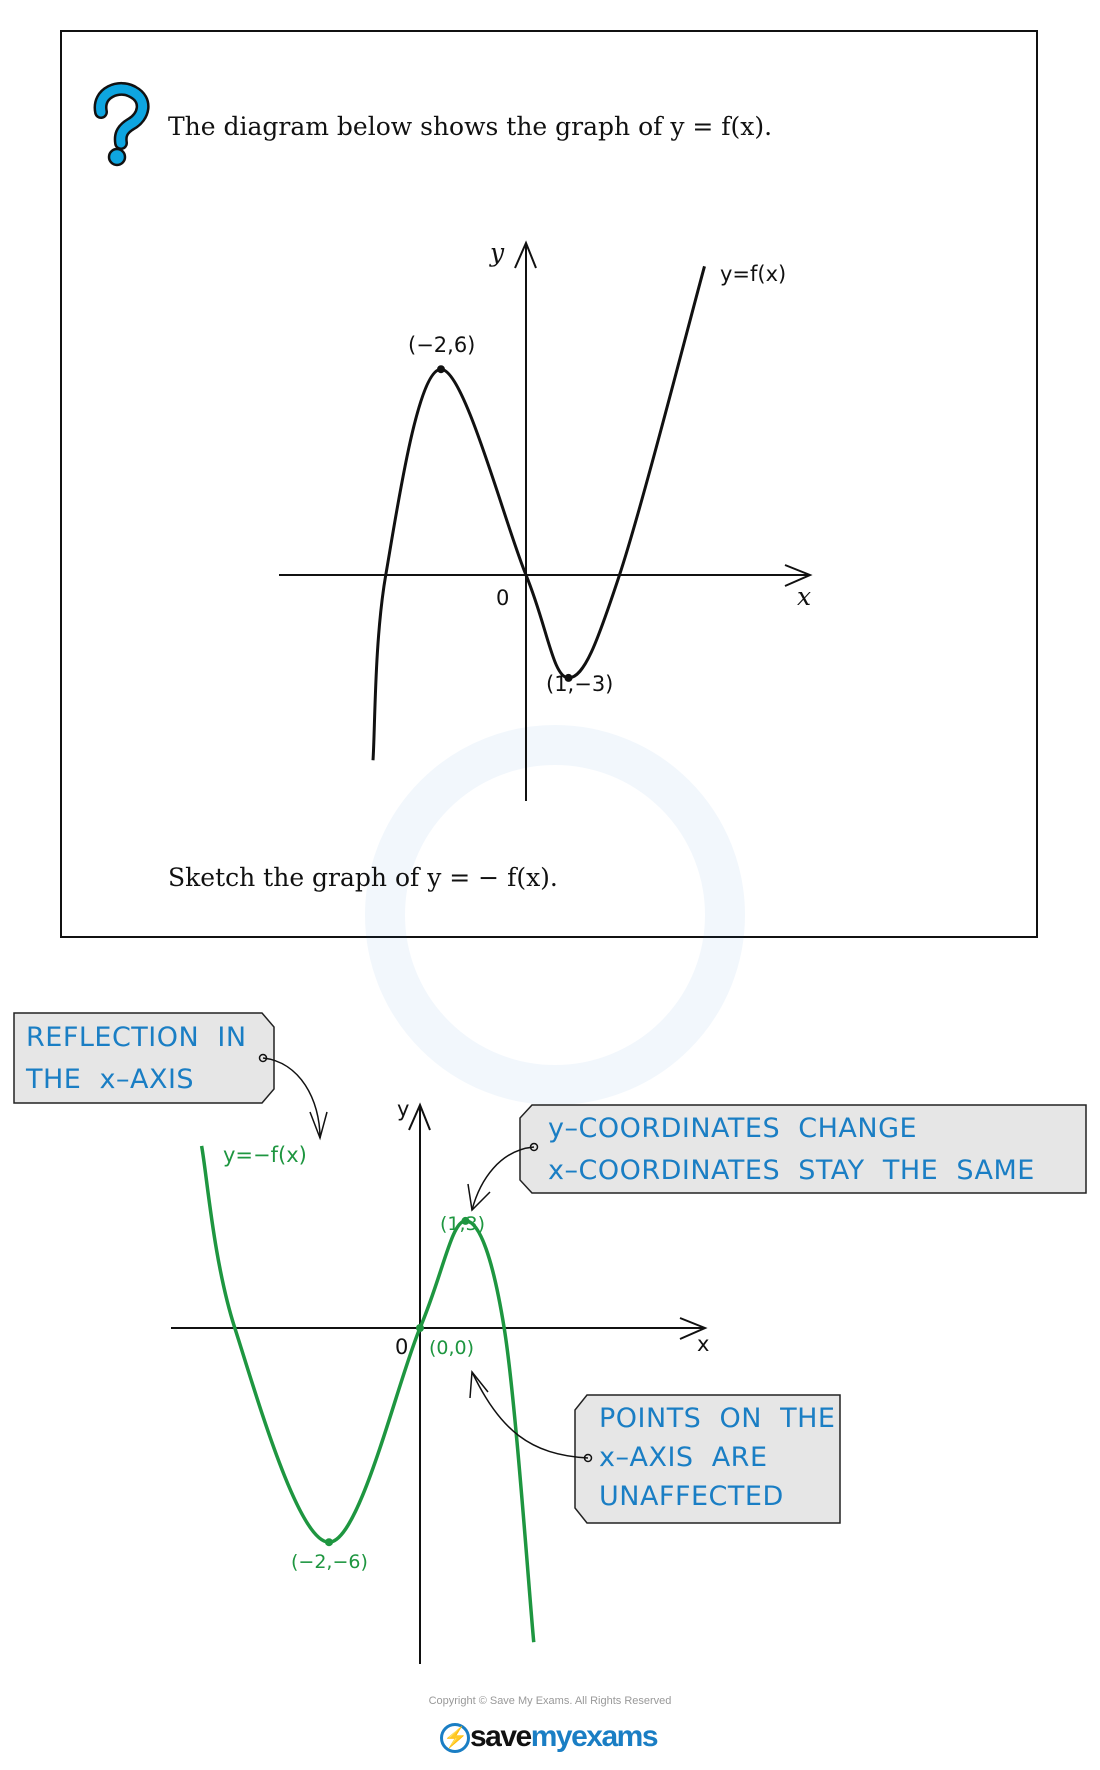 The height and width of the screenshot is (1770, 1100). What do you see at coordinates (753, 274) in the screenshot?
I see `curve-label: y=f(x)` at bounding box center [753, 274].